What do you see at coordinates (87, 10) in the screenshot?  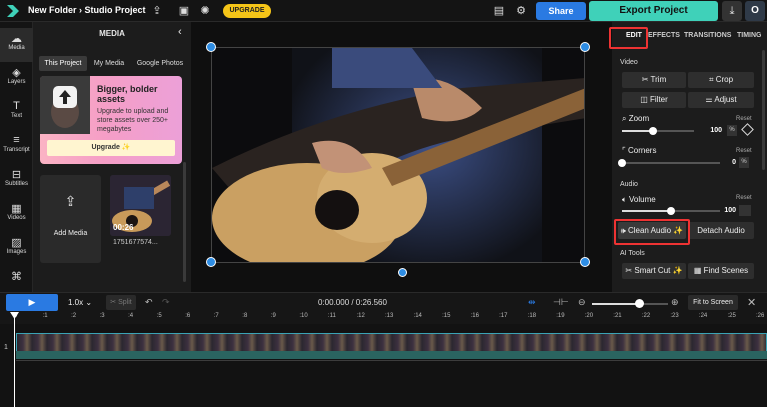 I see `project-breadcrumb: New Folder › Studio Project` at bounding box center [87, 10].